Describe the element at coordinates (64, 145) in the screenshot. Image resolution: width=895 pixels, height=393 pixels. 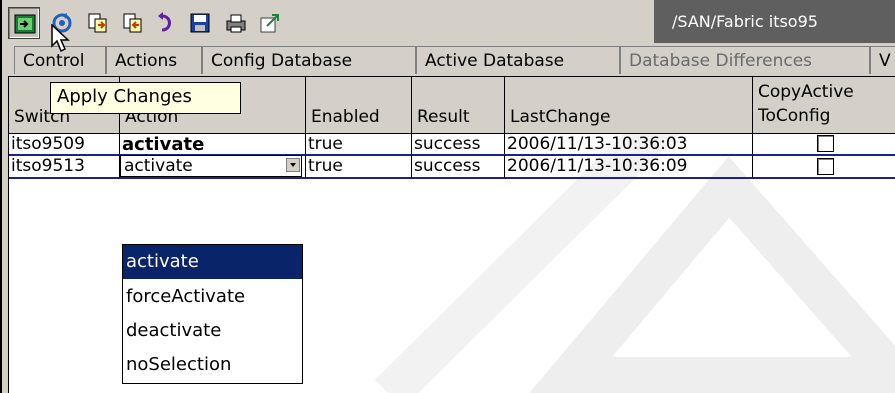
I see `switch-cell: itso9509` at that location.